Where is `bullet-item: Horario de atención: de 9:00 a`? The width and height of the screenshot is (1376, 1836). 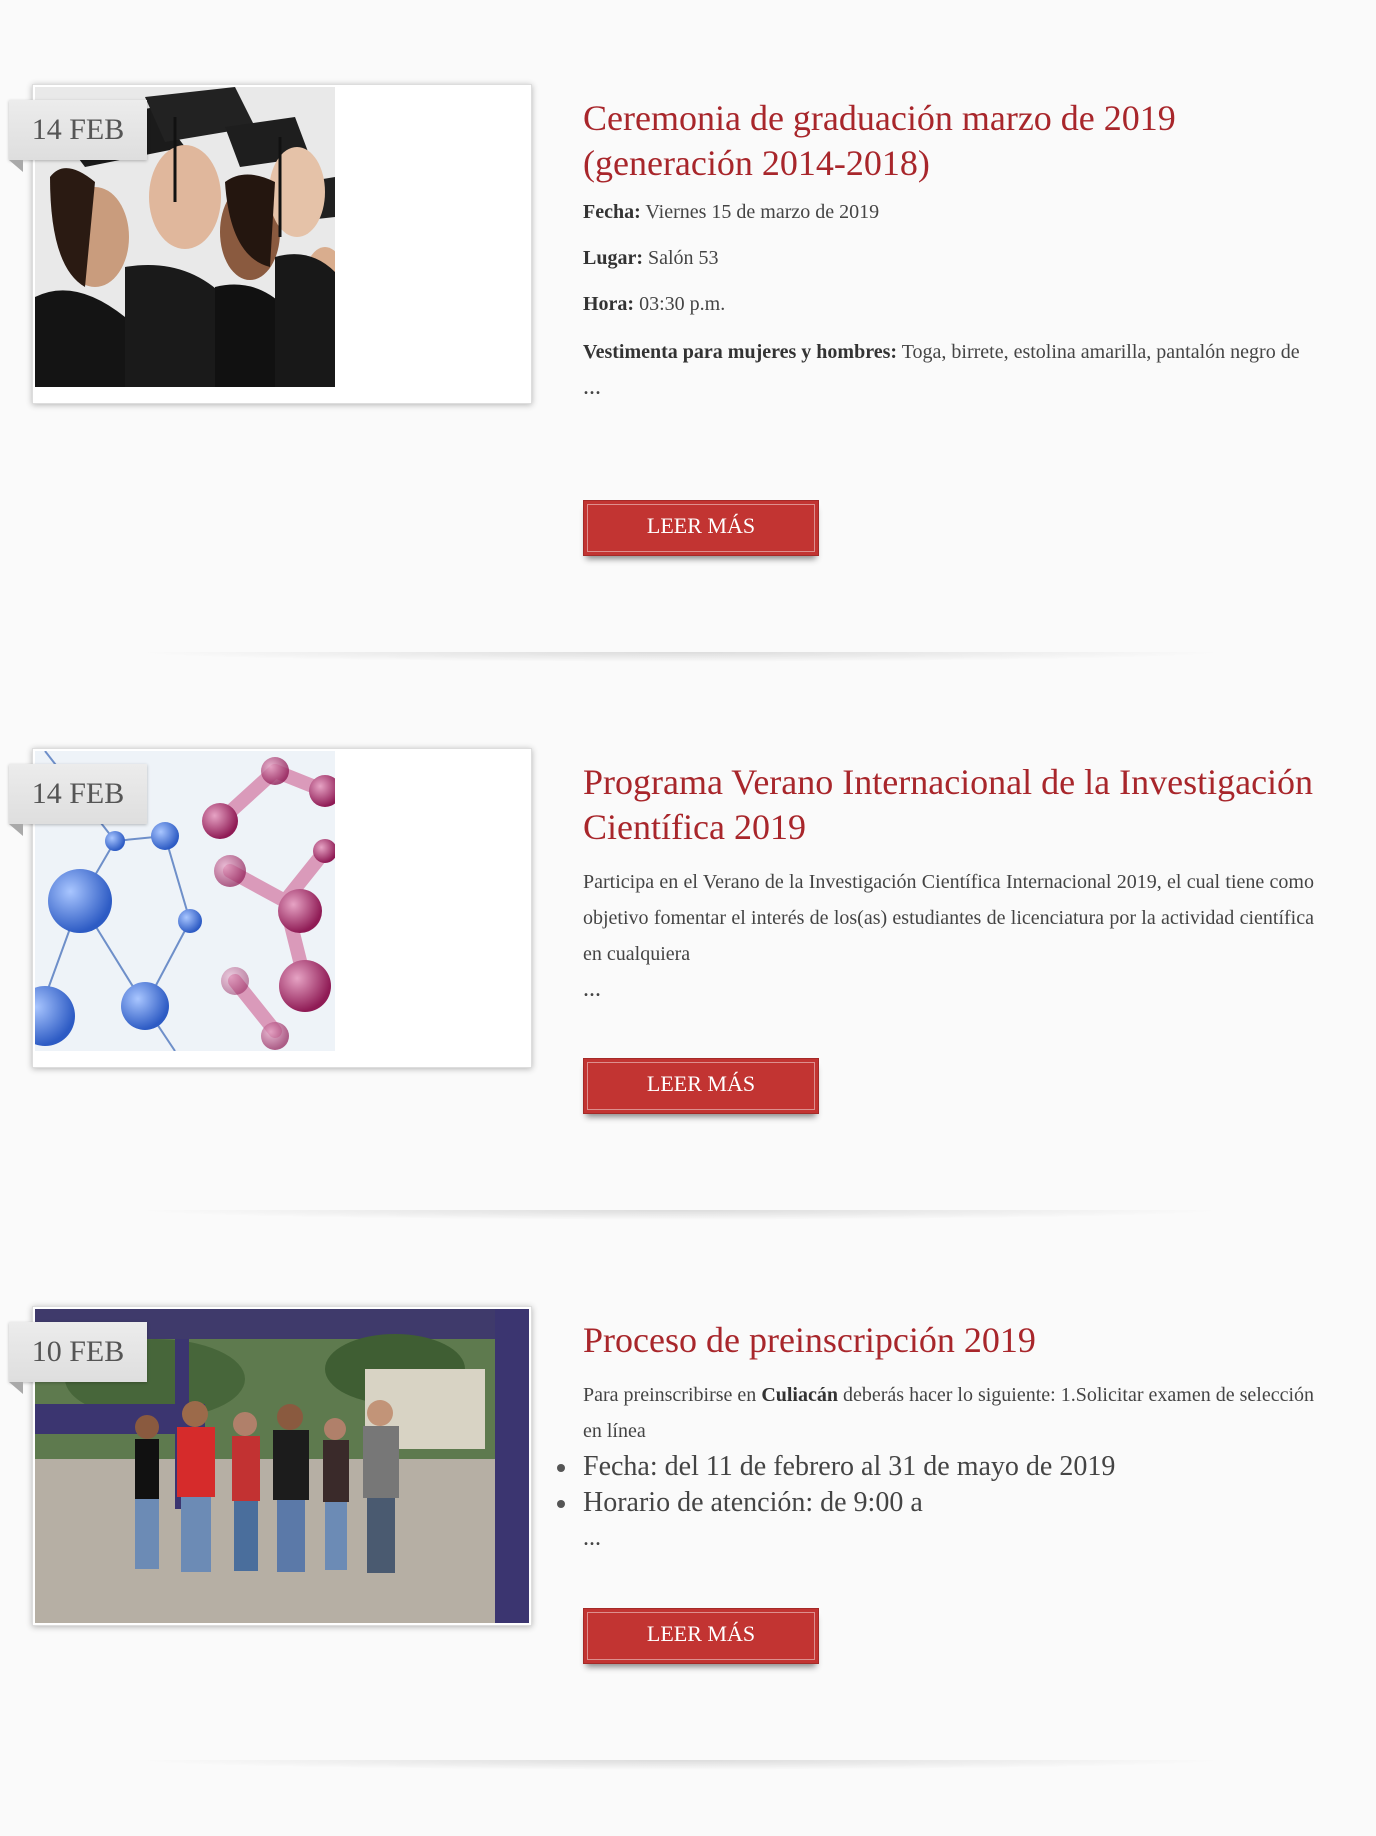
bullet-item: Horario de atención: de 9:00 a is located at coordinates (935, 1503).